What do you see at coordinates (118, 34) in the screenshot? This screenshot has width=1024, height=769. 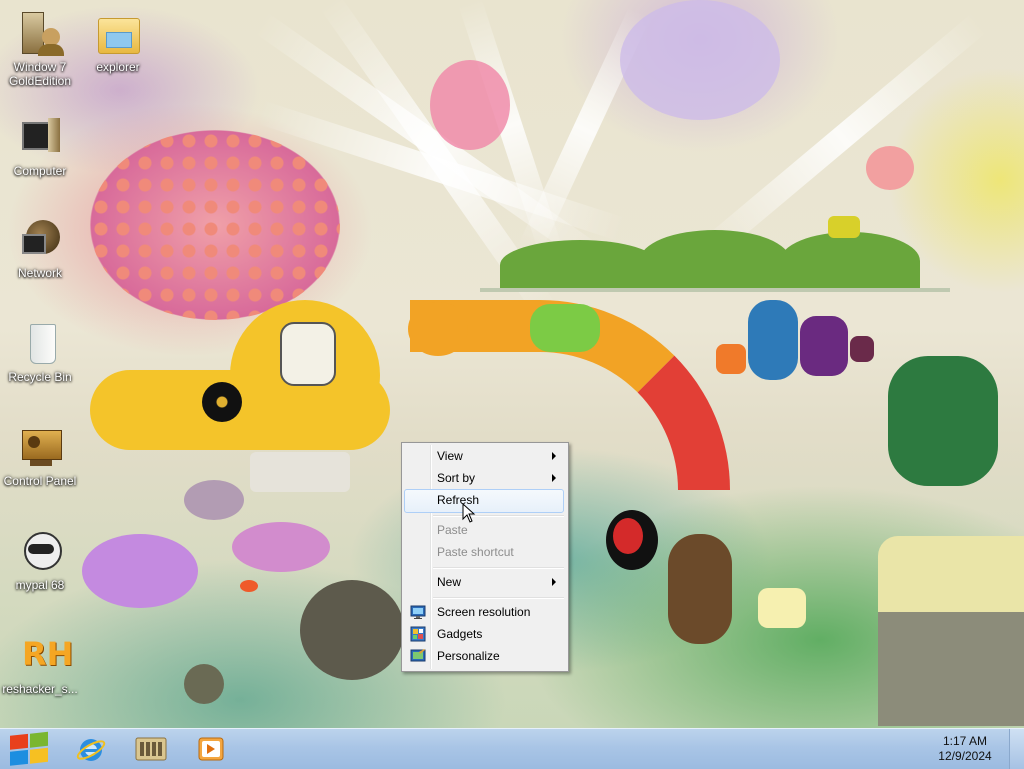 I see `folder-icon` at bounding box center [118, 34].